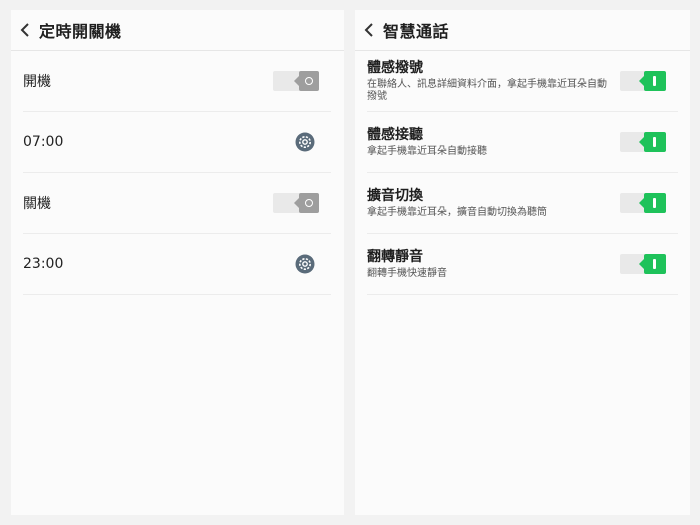 The height and width of the screenshot is (525, 700). I want to click on page-title: 智慧通話, so click(416, 31).